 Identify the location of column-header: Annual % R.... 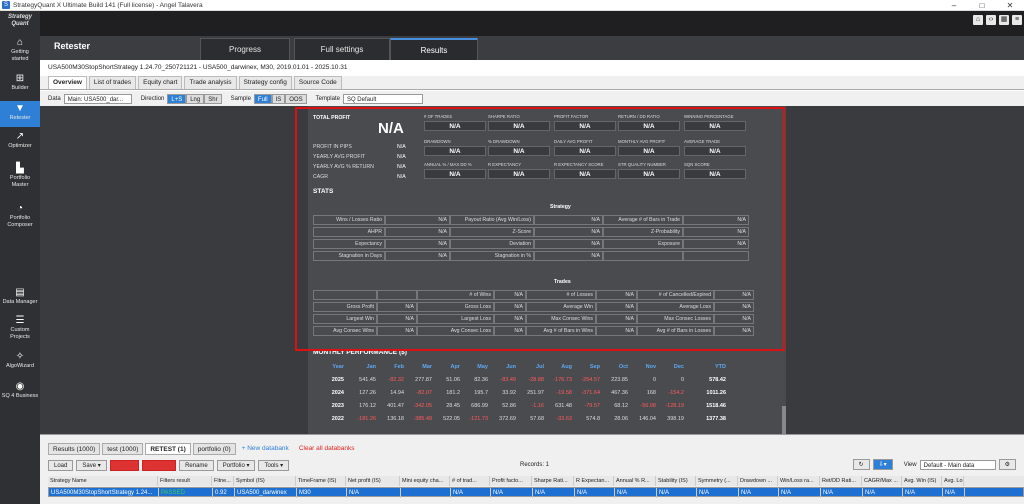
(635, 481).